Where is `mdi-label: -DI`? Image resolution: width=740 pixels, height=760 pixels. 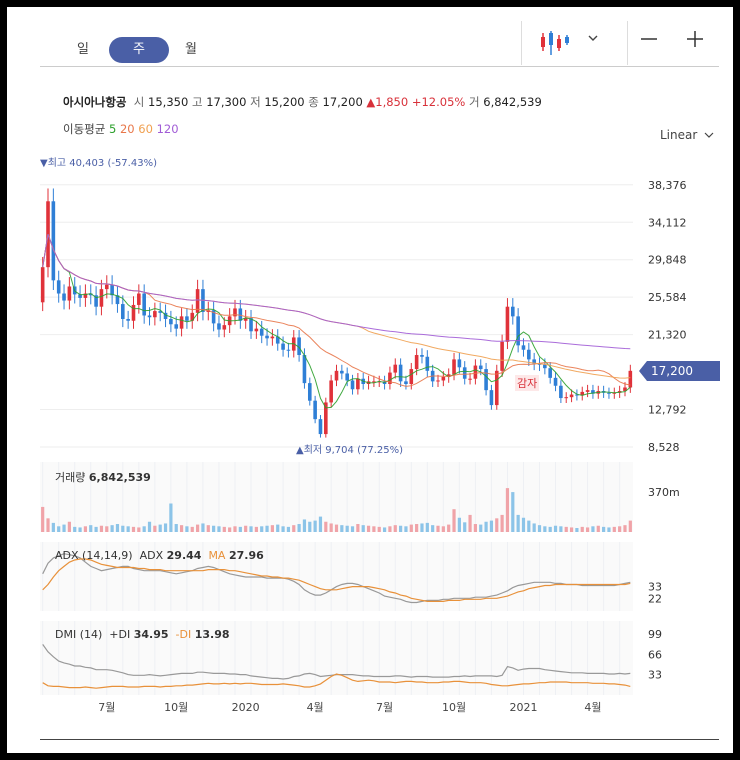
mdi-label: -DI is located at coordinates (183, 634).